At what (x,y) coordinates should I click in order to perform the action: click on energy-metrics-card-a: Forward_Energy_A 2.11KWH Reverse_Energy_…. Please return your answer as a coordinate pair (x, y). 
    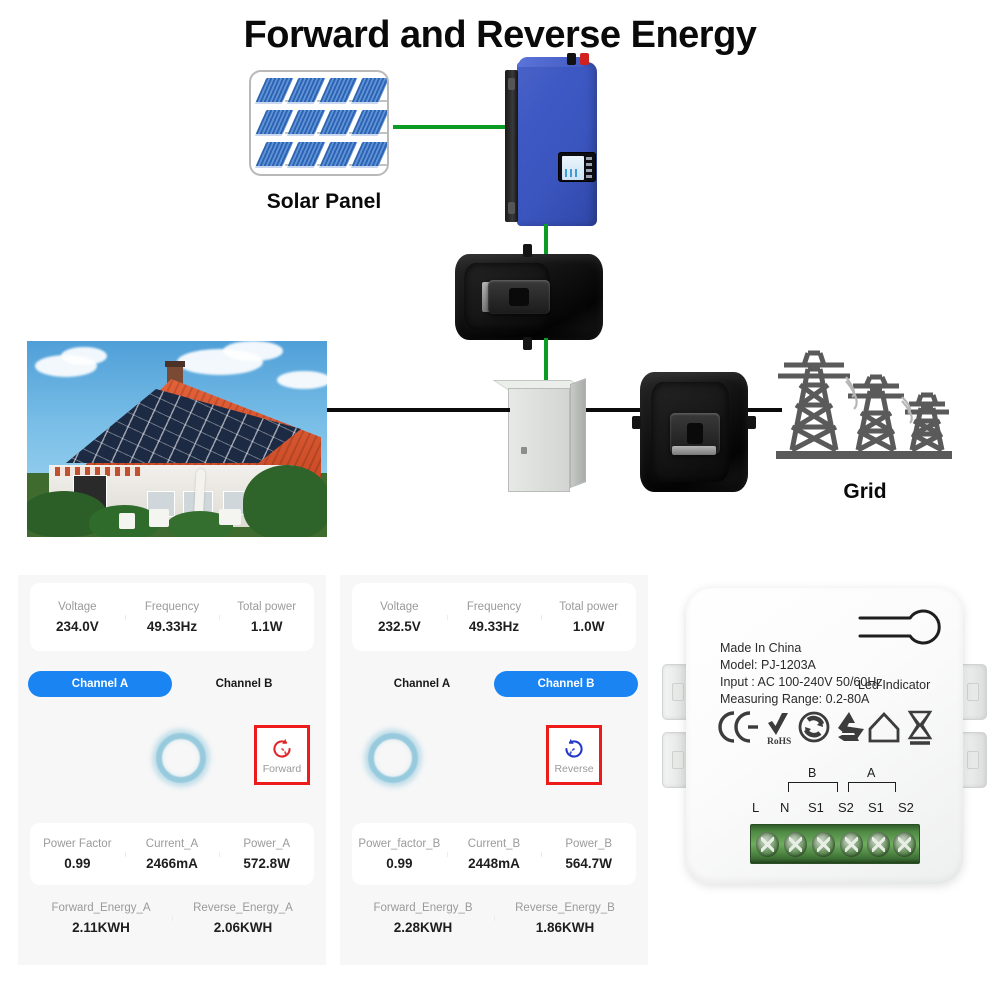
    Looking at the image, I should click on (172, 918).